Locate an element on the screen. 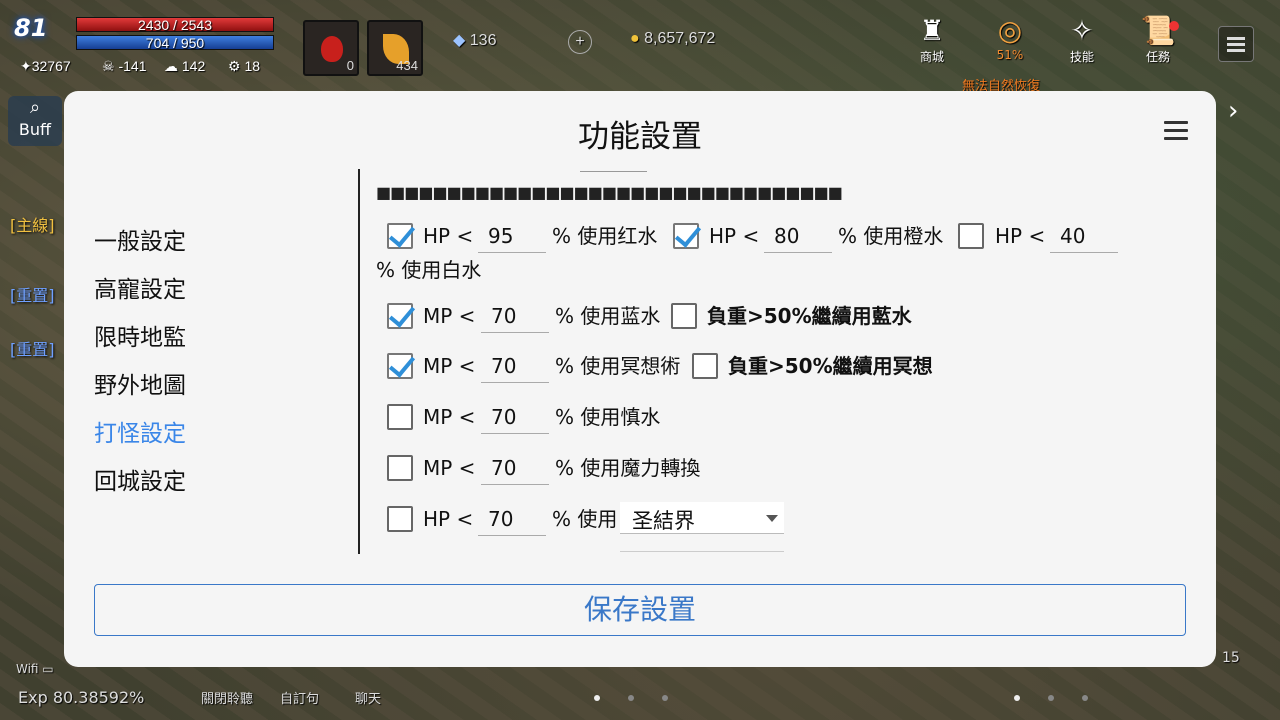 This screenshot has height=720, width=1280. red-potion-icon is located at coordinates (332, 49).